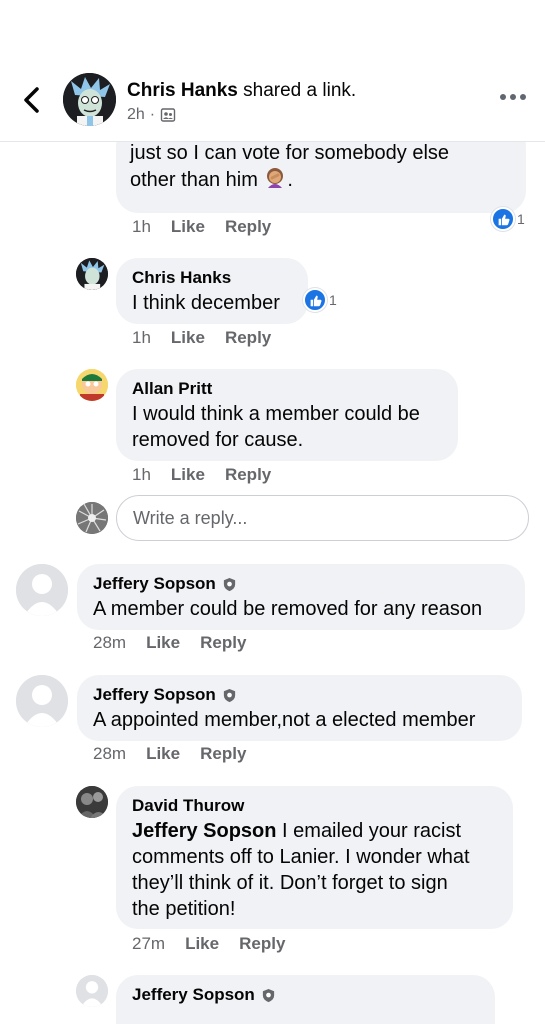 This screenshot has width=545, height=1024. I want to click on group-privacy-icon, so click(168, 115).